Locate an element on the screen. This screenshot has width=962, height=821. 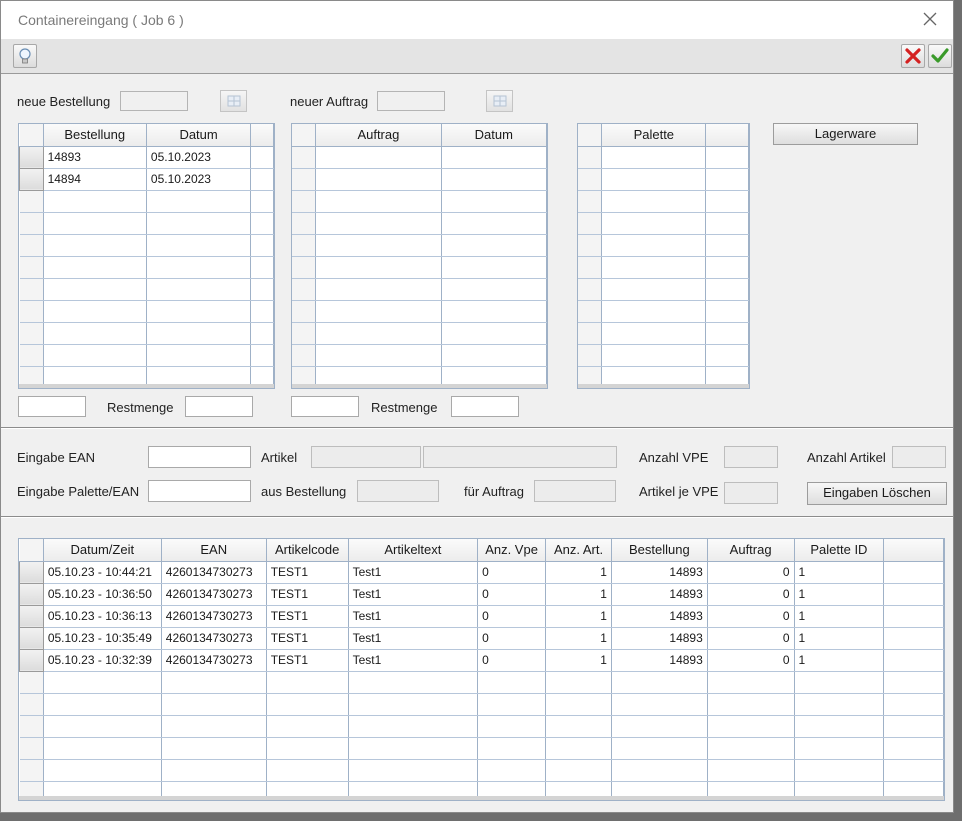
cancel-button is located at coordinates (913, 56).